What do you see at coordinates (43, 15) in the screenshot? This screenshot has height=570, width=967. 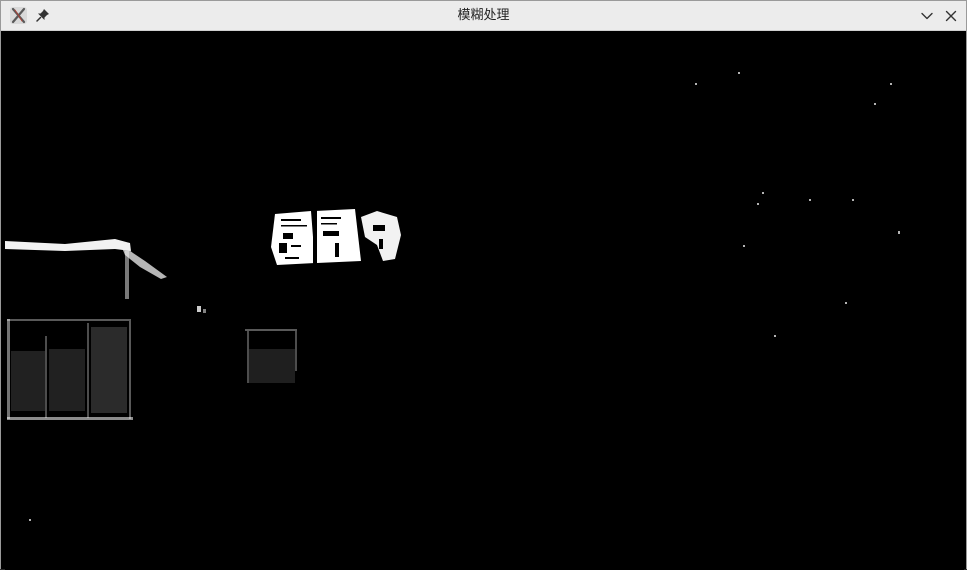 I see `pin-icon` at bounding box center [43, 15].